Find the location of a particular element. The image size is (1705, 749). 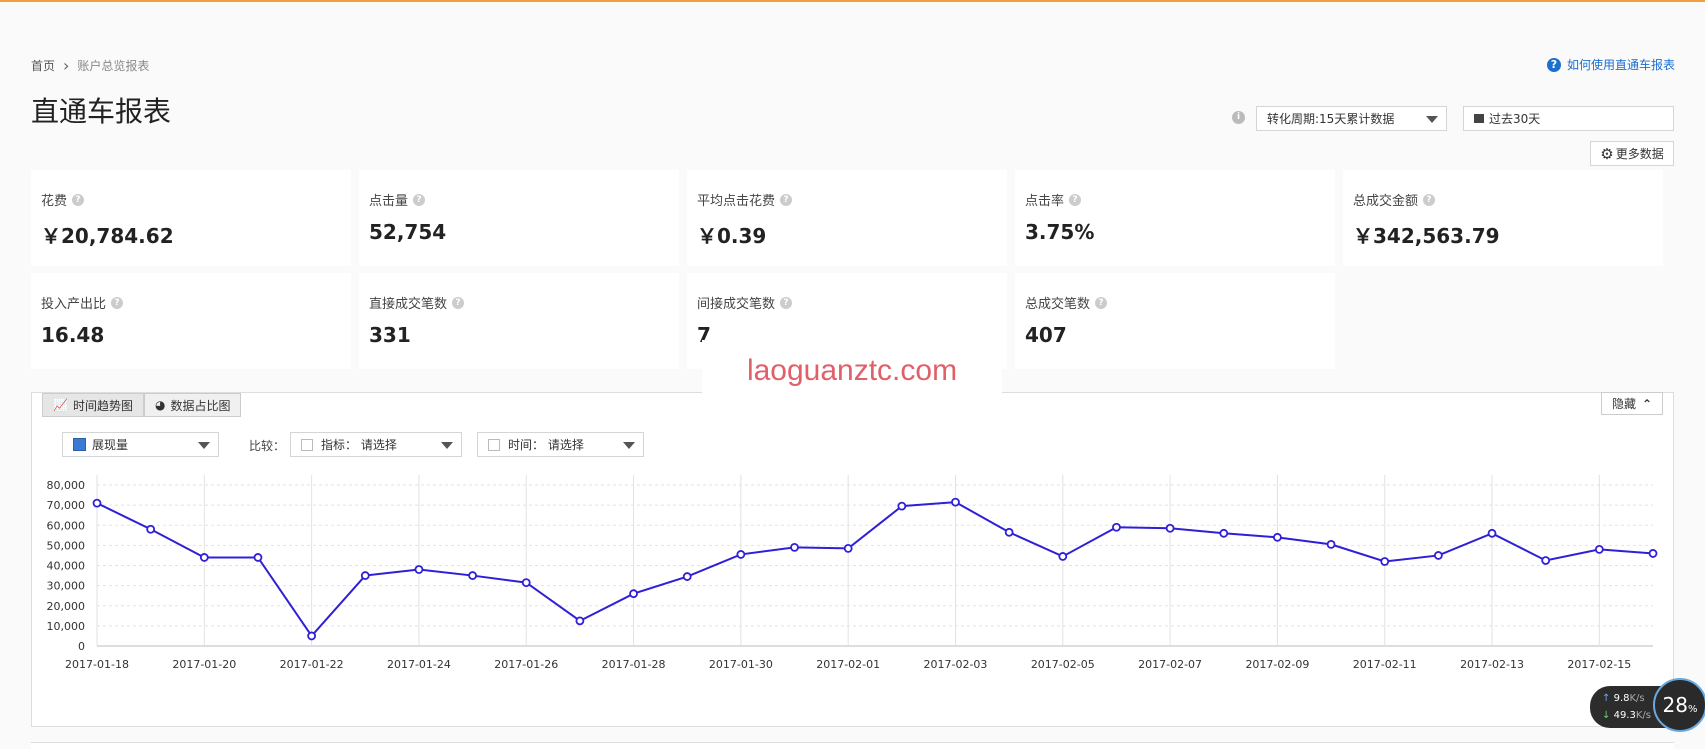

metric-value: 407 is located at coordinates (1046, 335).